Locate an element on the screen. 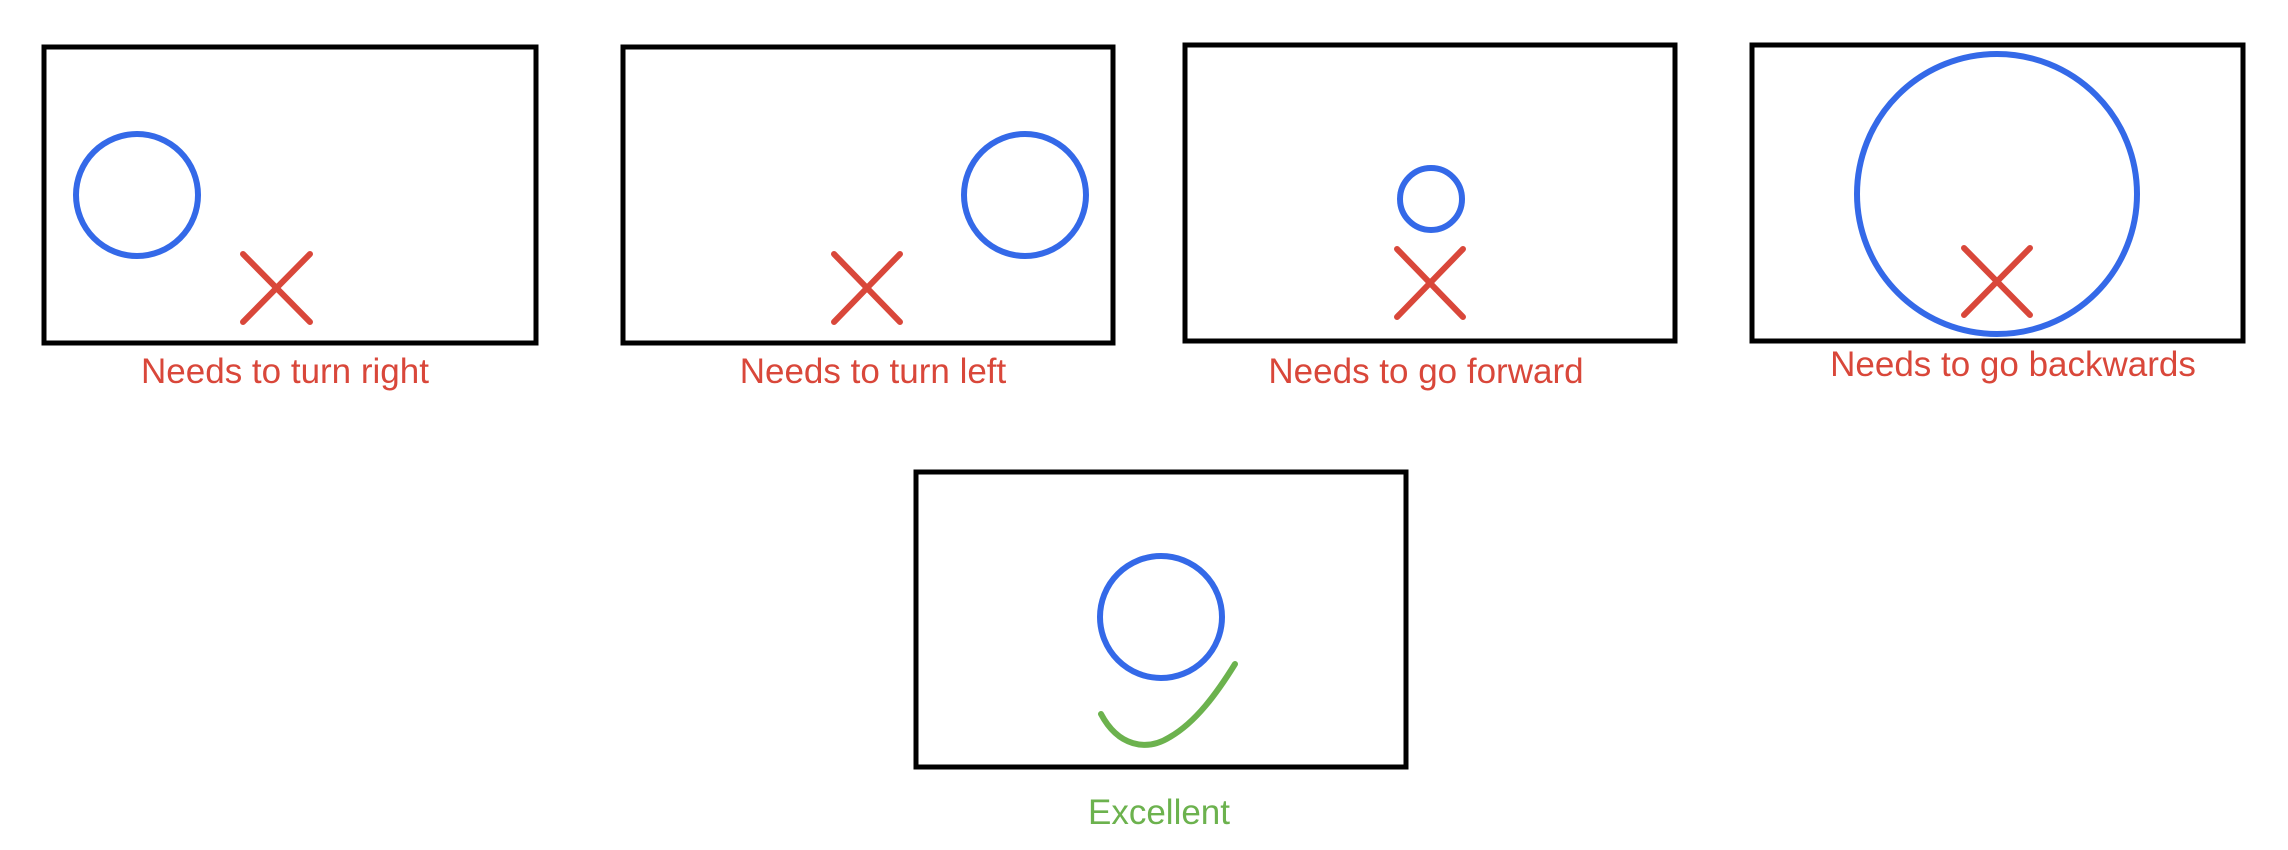 This screenshot has width=2288, height=850. panel-excellent: Excellent is located at coordinates (1161, 650).